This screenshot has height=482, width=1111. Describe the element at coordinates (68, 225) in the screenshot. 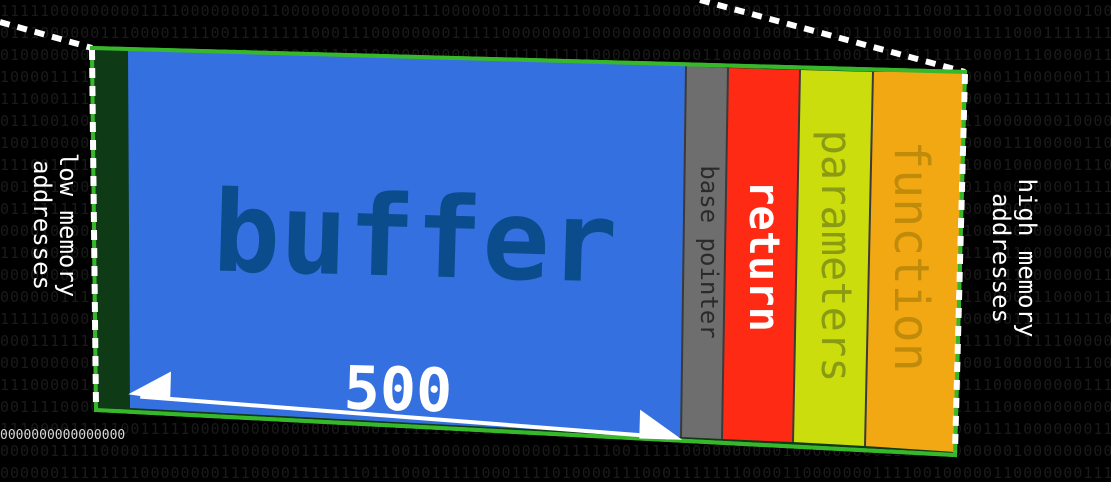

I see `low-memory-line1: low memory` at that location.